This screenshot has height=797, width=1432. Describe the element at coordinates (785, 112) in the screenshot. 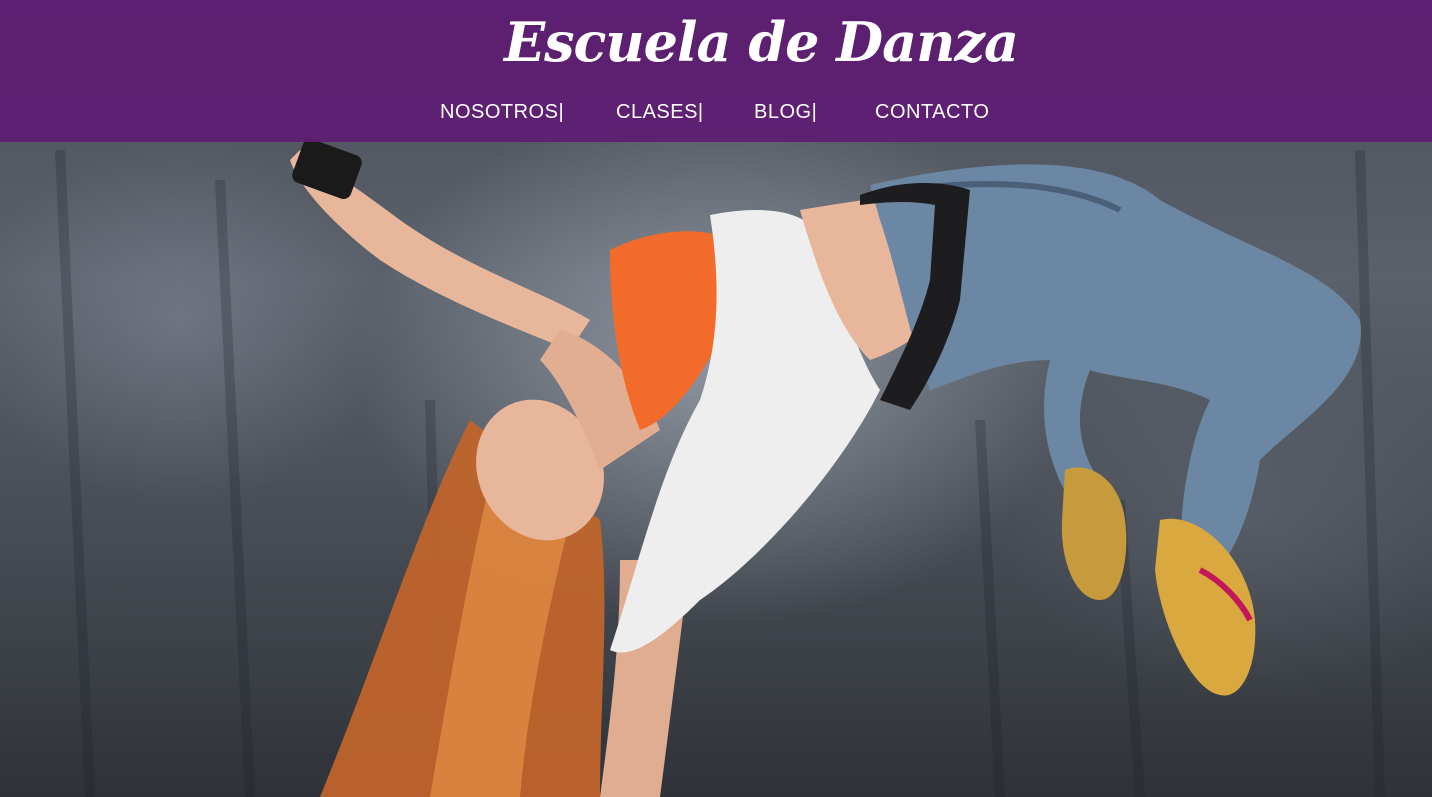

I see `nav-item-blog: BLOG|` at that location.